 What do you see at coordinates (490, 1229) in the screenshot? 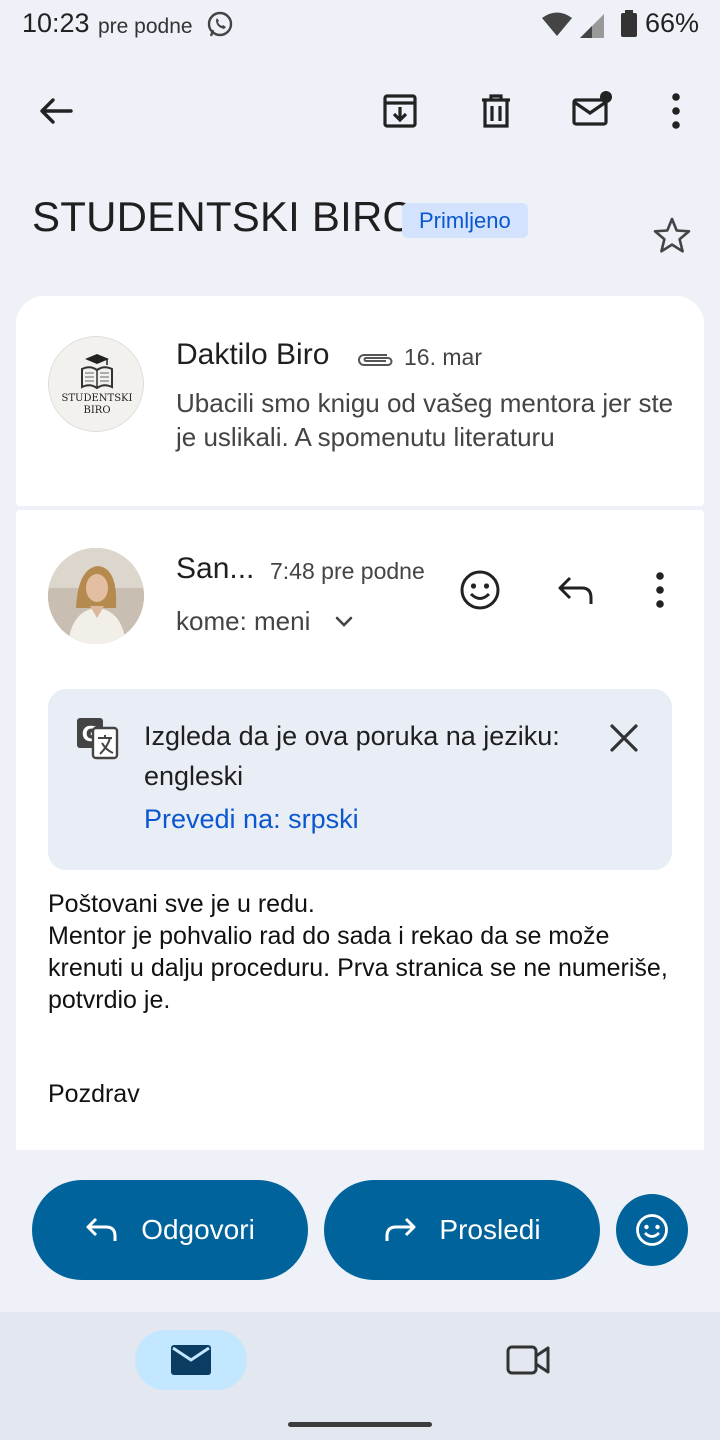
I see `forward-action-label: Prosledi` at bounding box center [490, 1229].